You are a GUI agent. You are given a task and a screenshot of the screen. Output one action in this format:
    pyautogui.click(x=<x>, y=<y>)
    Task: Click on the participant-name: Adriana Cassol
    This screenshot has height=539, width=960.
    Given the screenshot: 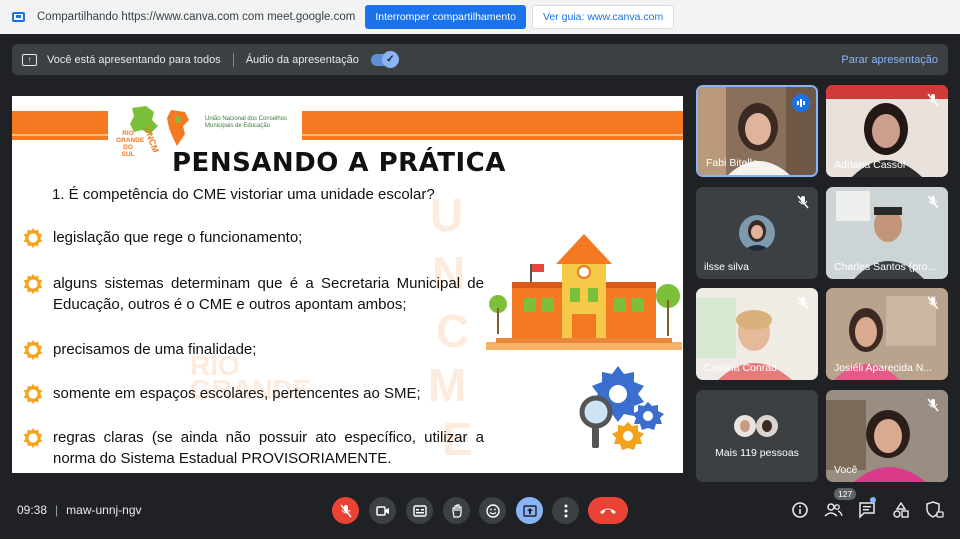 What is the action you would take?
    pyautogui.click(x=870, y=165)
    